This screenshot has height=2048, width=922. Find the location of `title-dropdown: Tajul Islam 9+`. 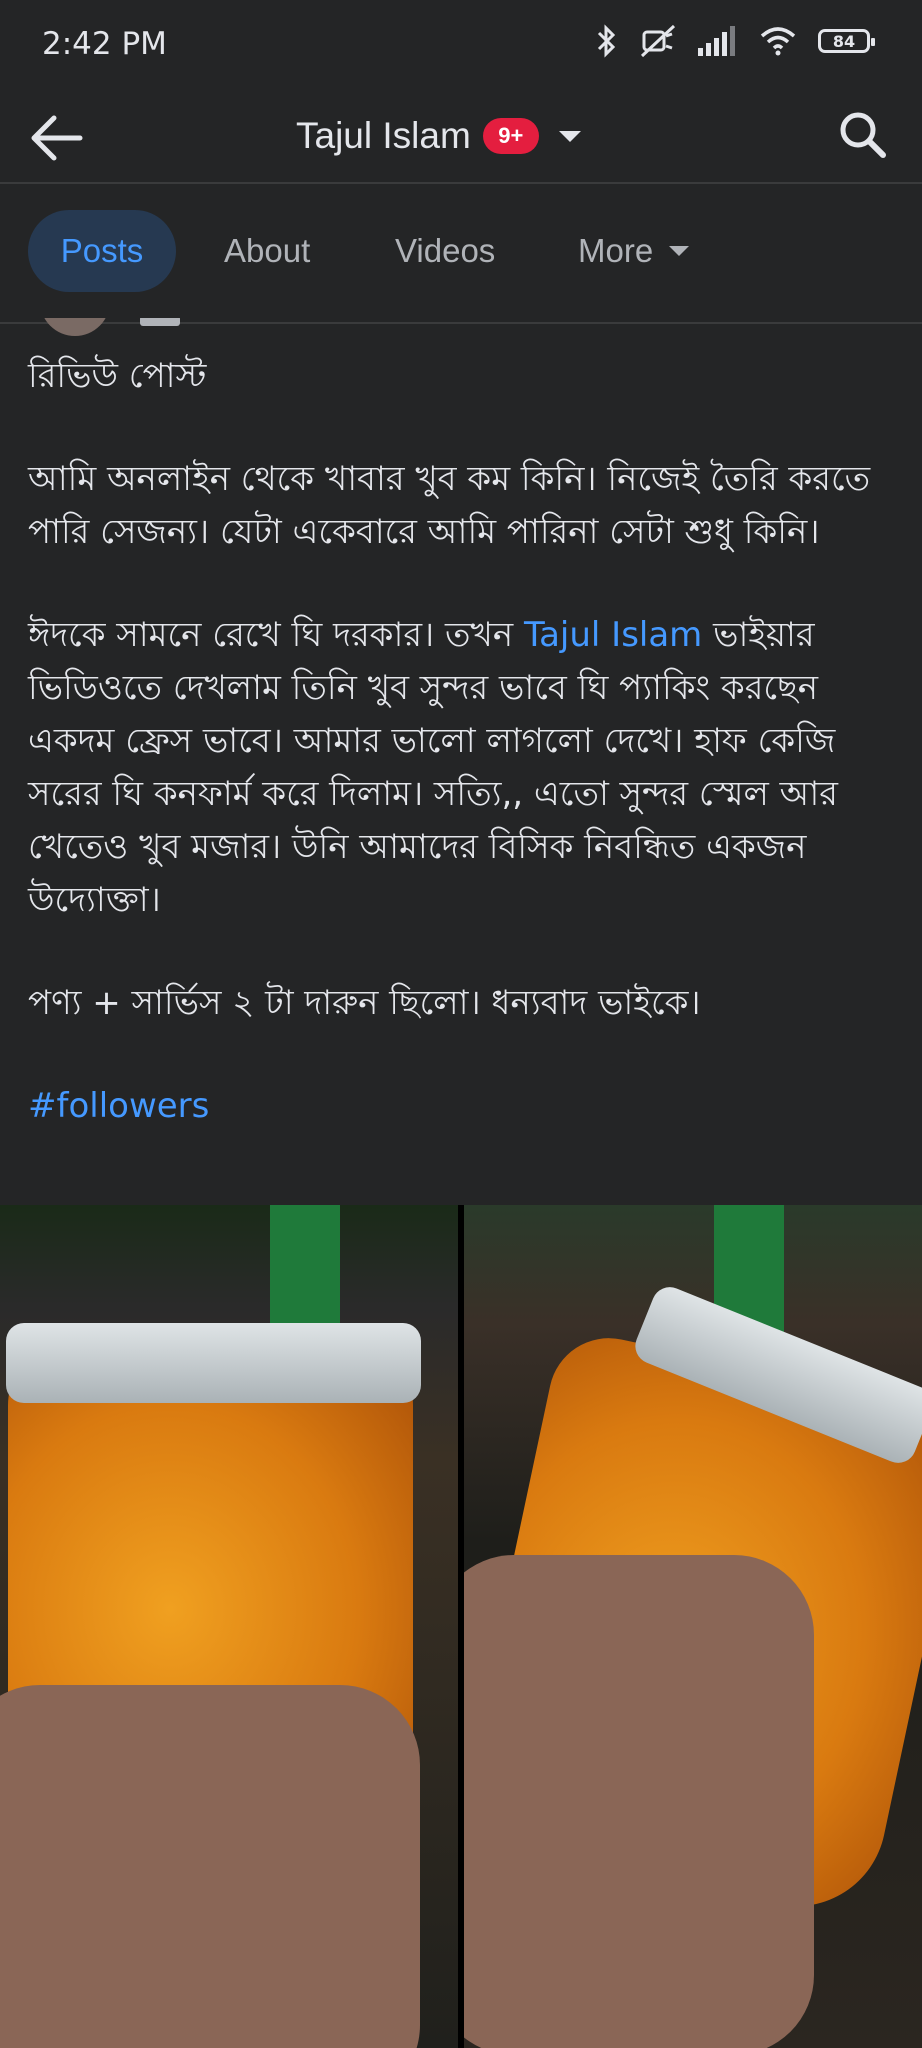

title-dropdown: Tajul Islam 9+ is located at coordinates (438, 136).